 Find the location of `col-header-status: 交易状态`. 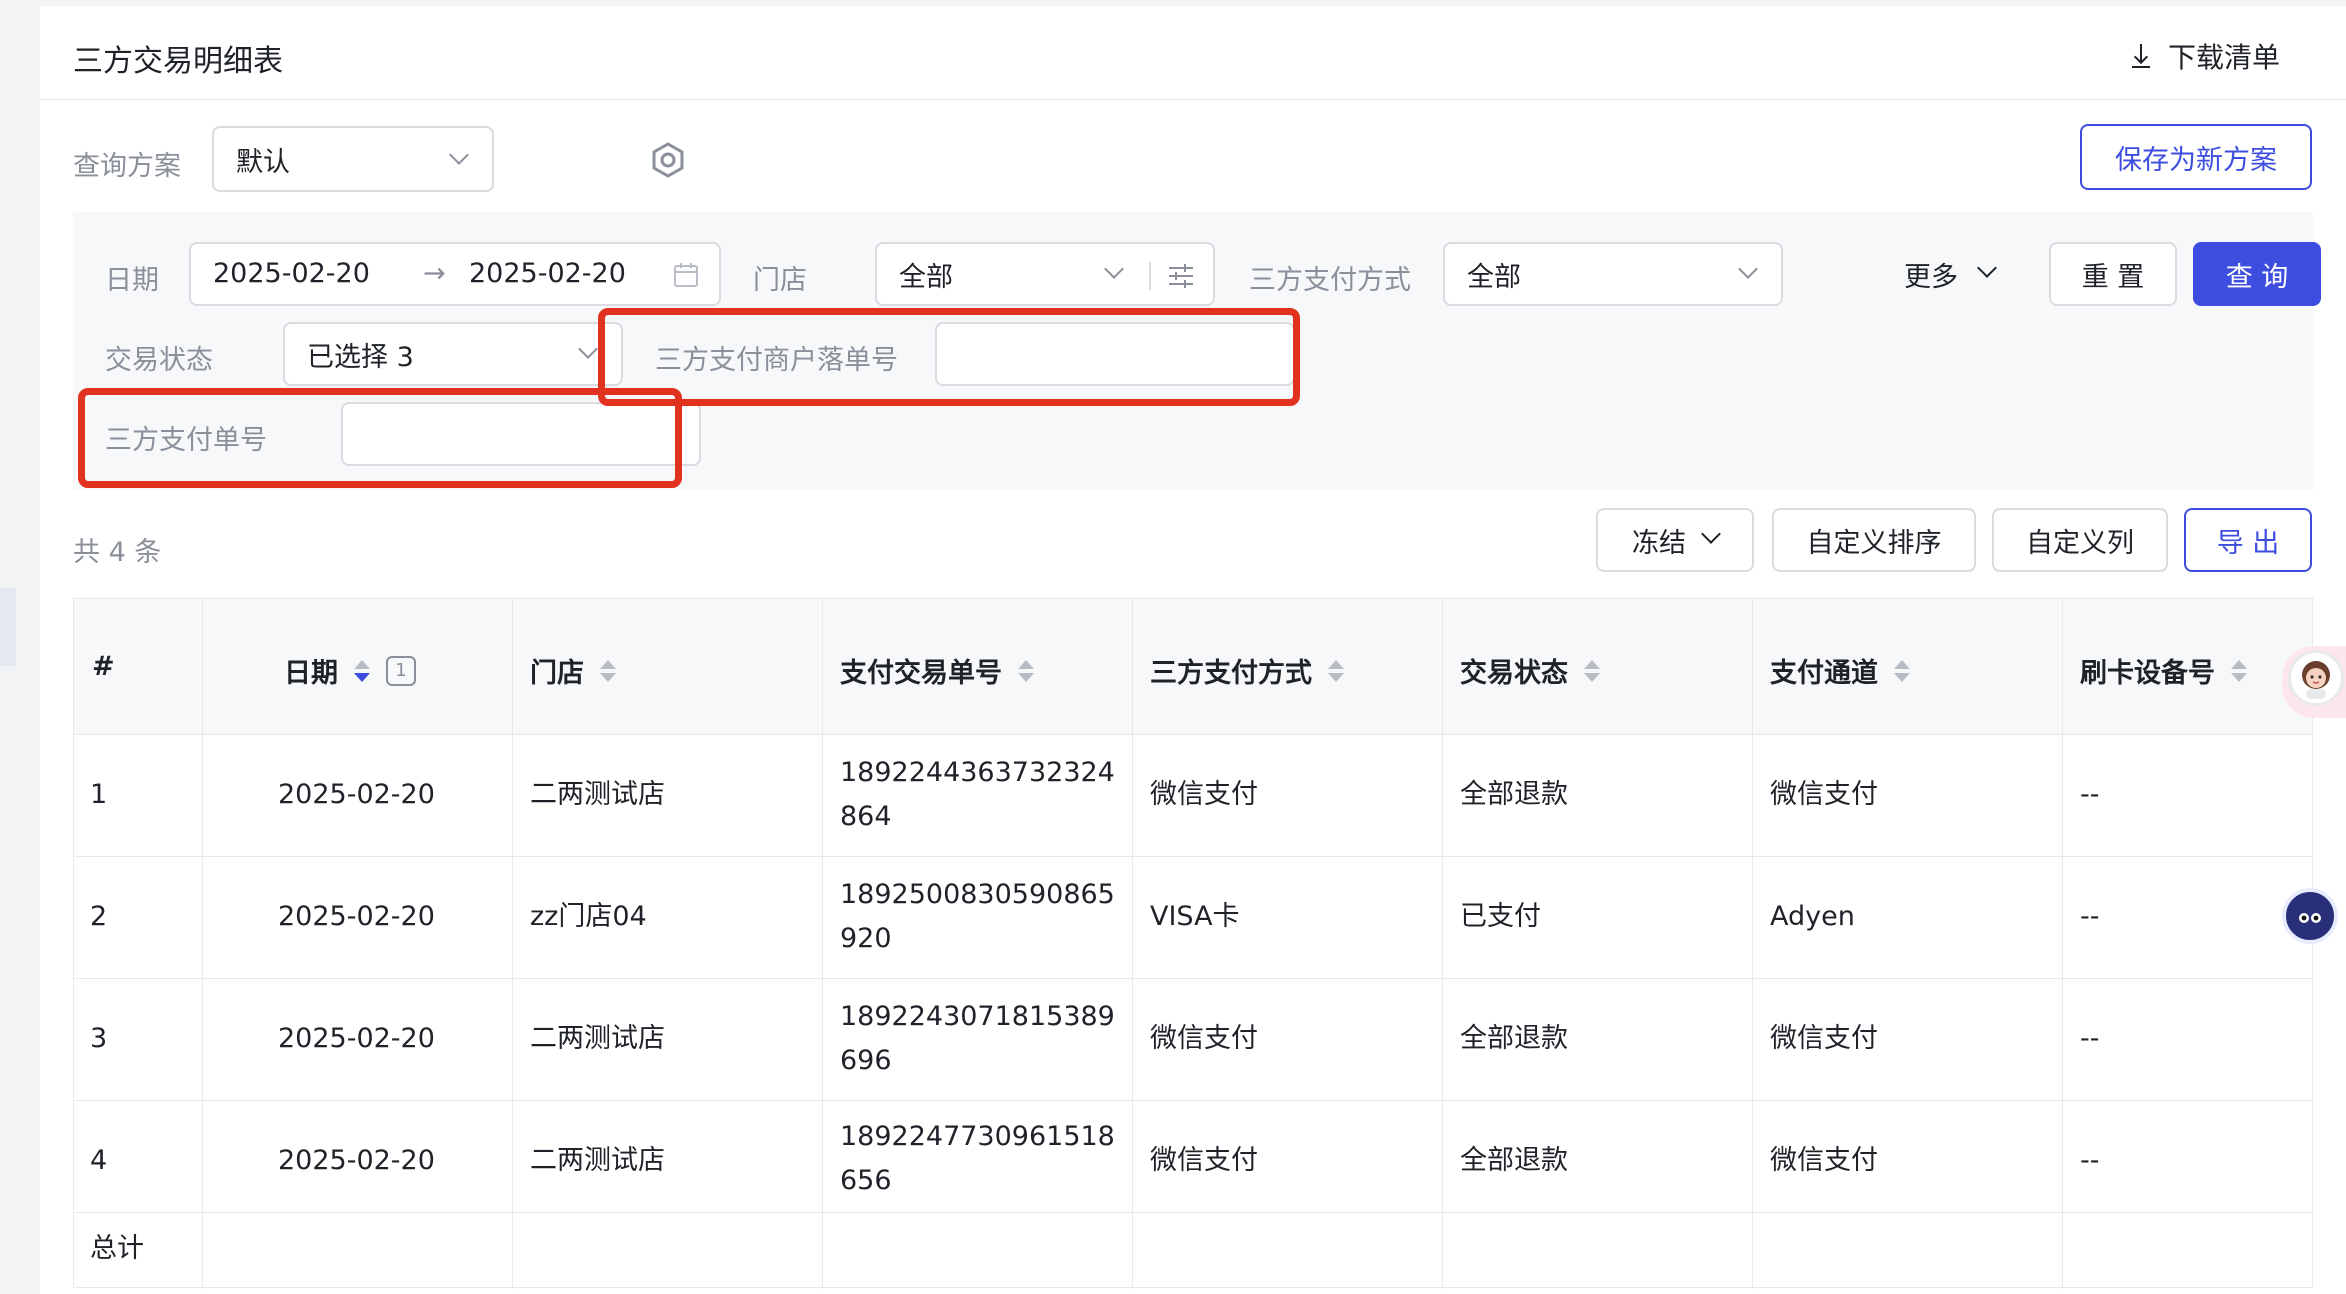

col-header-status: 交易状态 is located at coordinates (1530, 670).